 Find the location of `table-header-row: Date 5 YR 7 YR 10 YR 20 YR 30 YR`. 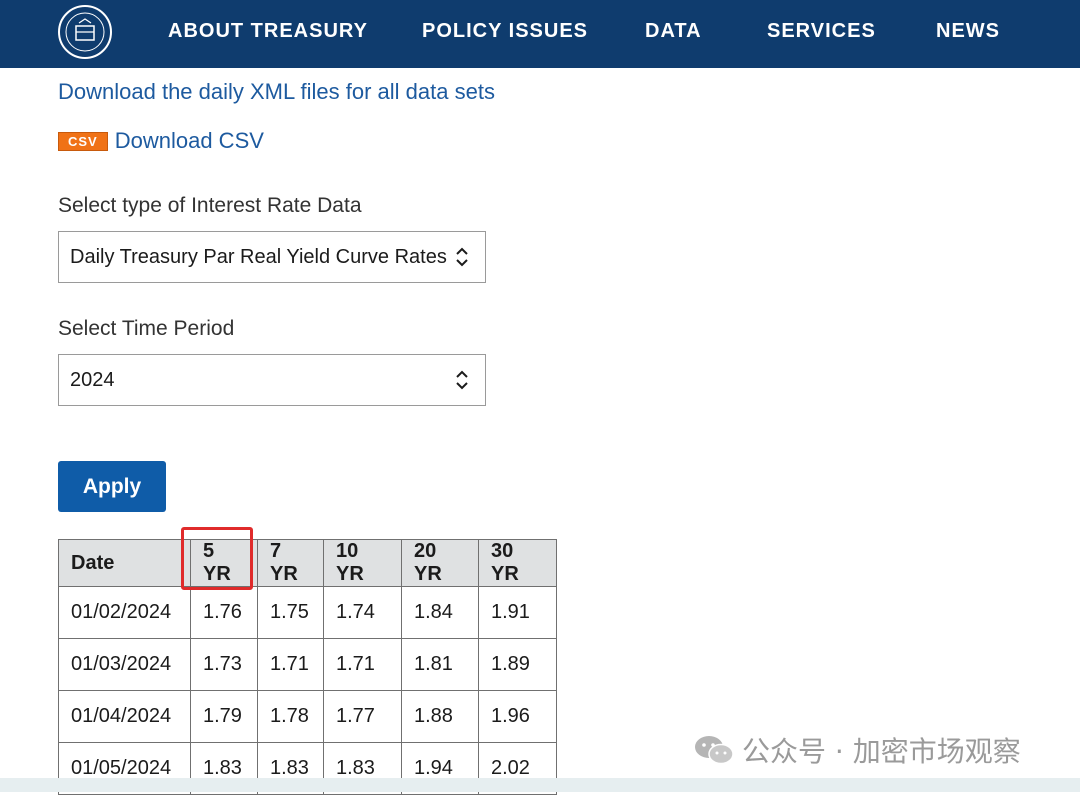

table-header-row: Date 5 YR 7 YR 10 YR 20 YR 30 YR is located at coordinates (307, 563).